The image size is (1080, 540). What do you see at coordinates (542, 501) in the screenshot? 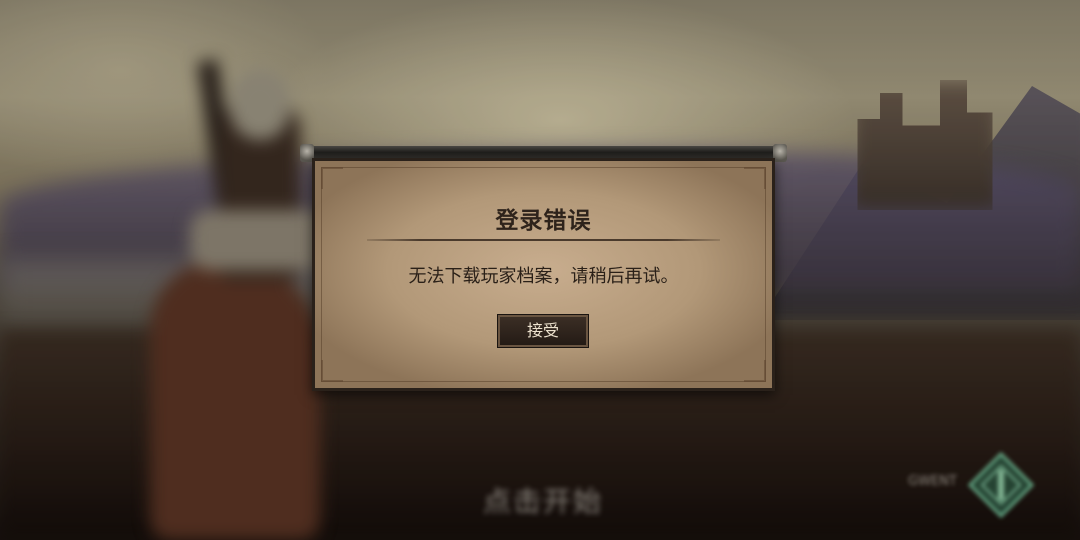
I see `tap-to-start-hint: 点击开始` at bounding box center [542, 501].